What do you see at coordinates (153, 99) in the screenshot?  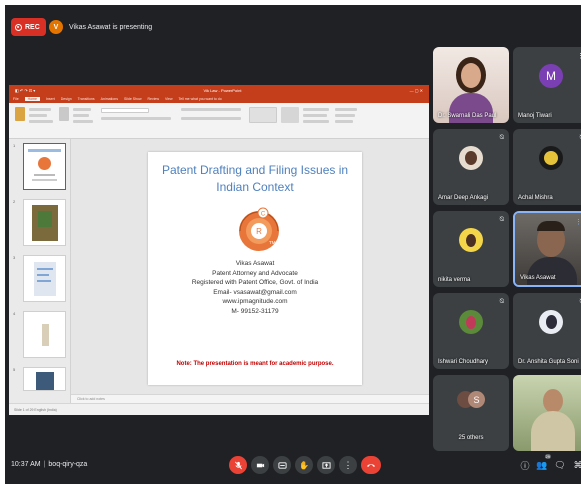 I see `ppt-tab-review: Review` at bounding box center [153, 99].